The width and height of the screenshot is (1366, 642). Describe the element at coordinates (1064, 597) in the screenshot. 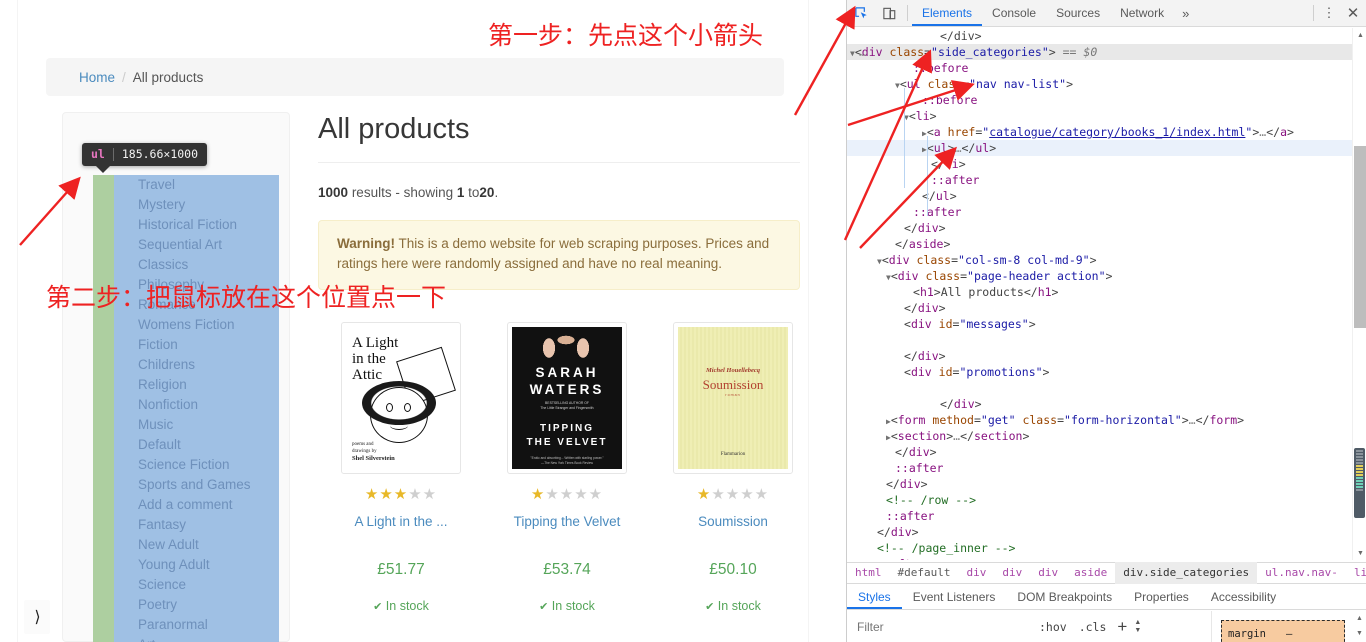

I see `style-tab-dom-breakpoints: DOM Breakpoints` at that location.